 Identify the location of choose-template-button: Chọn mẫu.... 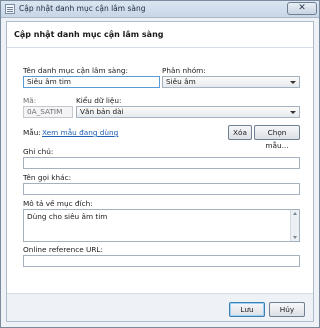
(277, 137).